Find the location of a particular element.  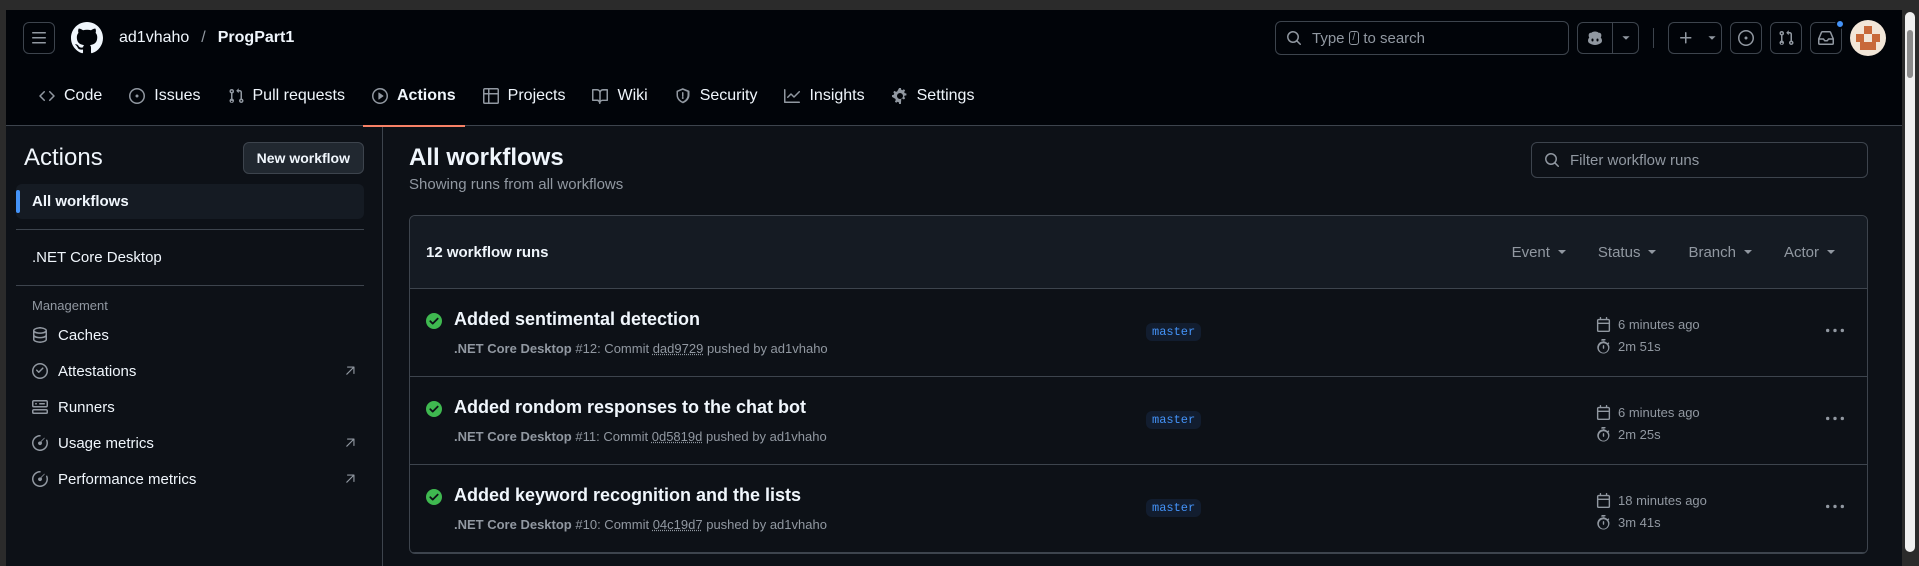

plus-icon is located at coordinates (1685, 38).